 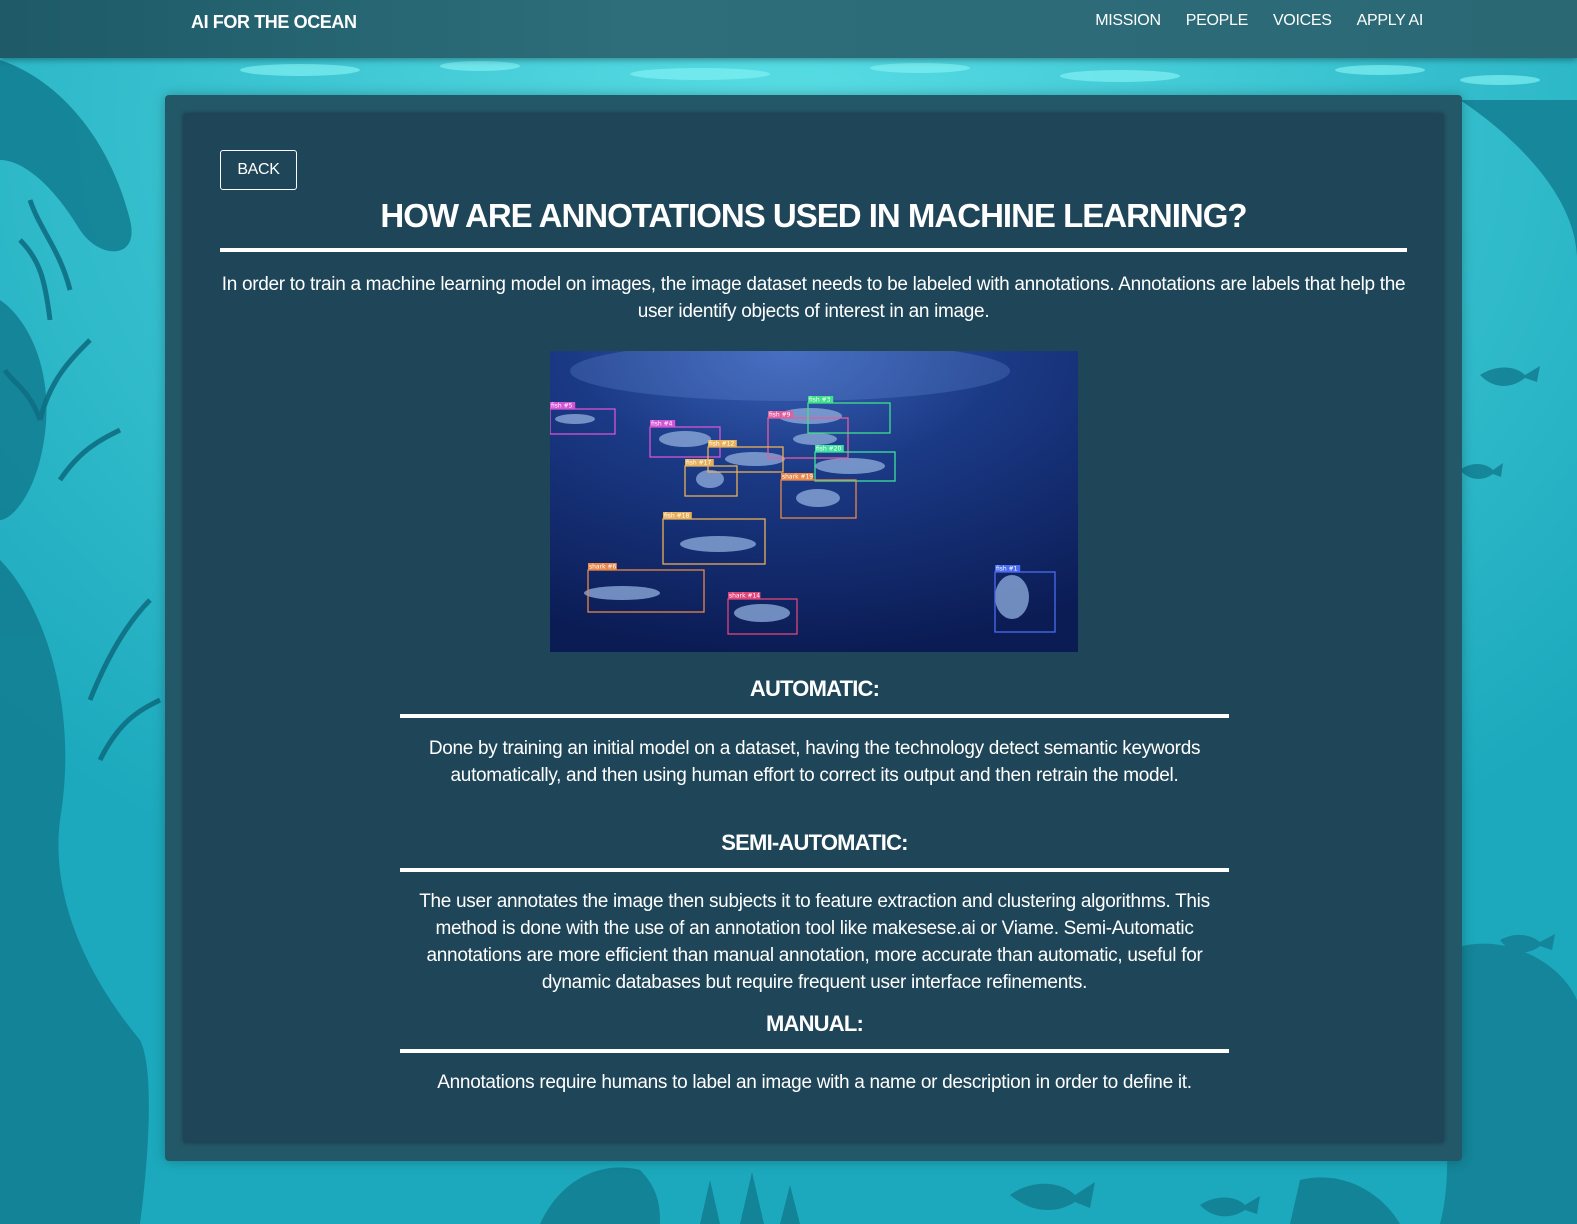 What do you see at coordinates (820, 400) in the screenshot?
I see `annotation-label: fish #3` at bounding box center [820, 400].